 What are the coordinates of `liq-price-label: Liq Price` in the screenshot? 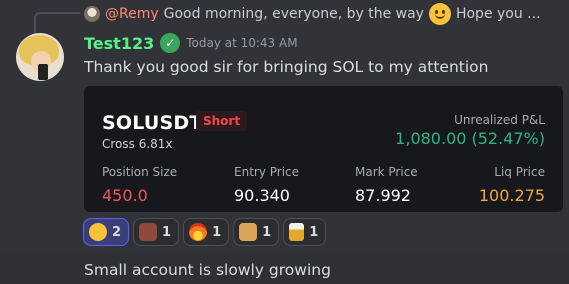 It's located at (519, 172).